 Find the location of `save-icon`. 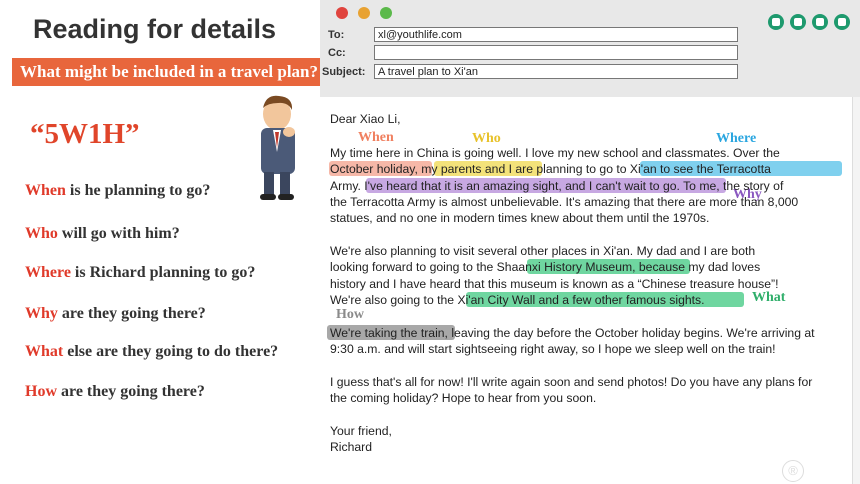

save-icon is located at coordinates (776, 22).